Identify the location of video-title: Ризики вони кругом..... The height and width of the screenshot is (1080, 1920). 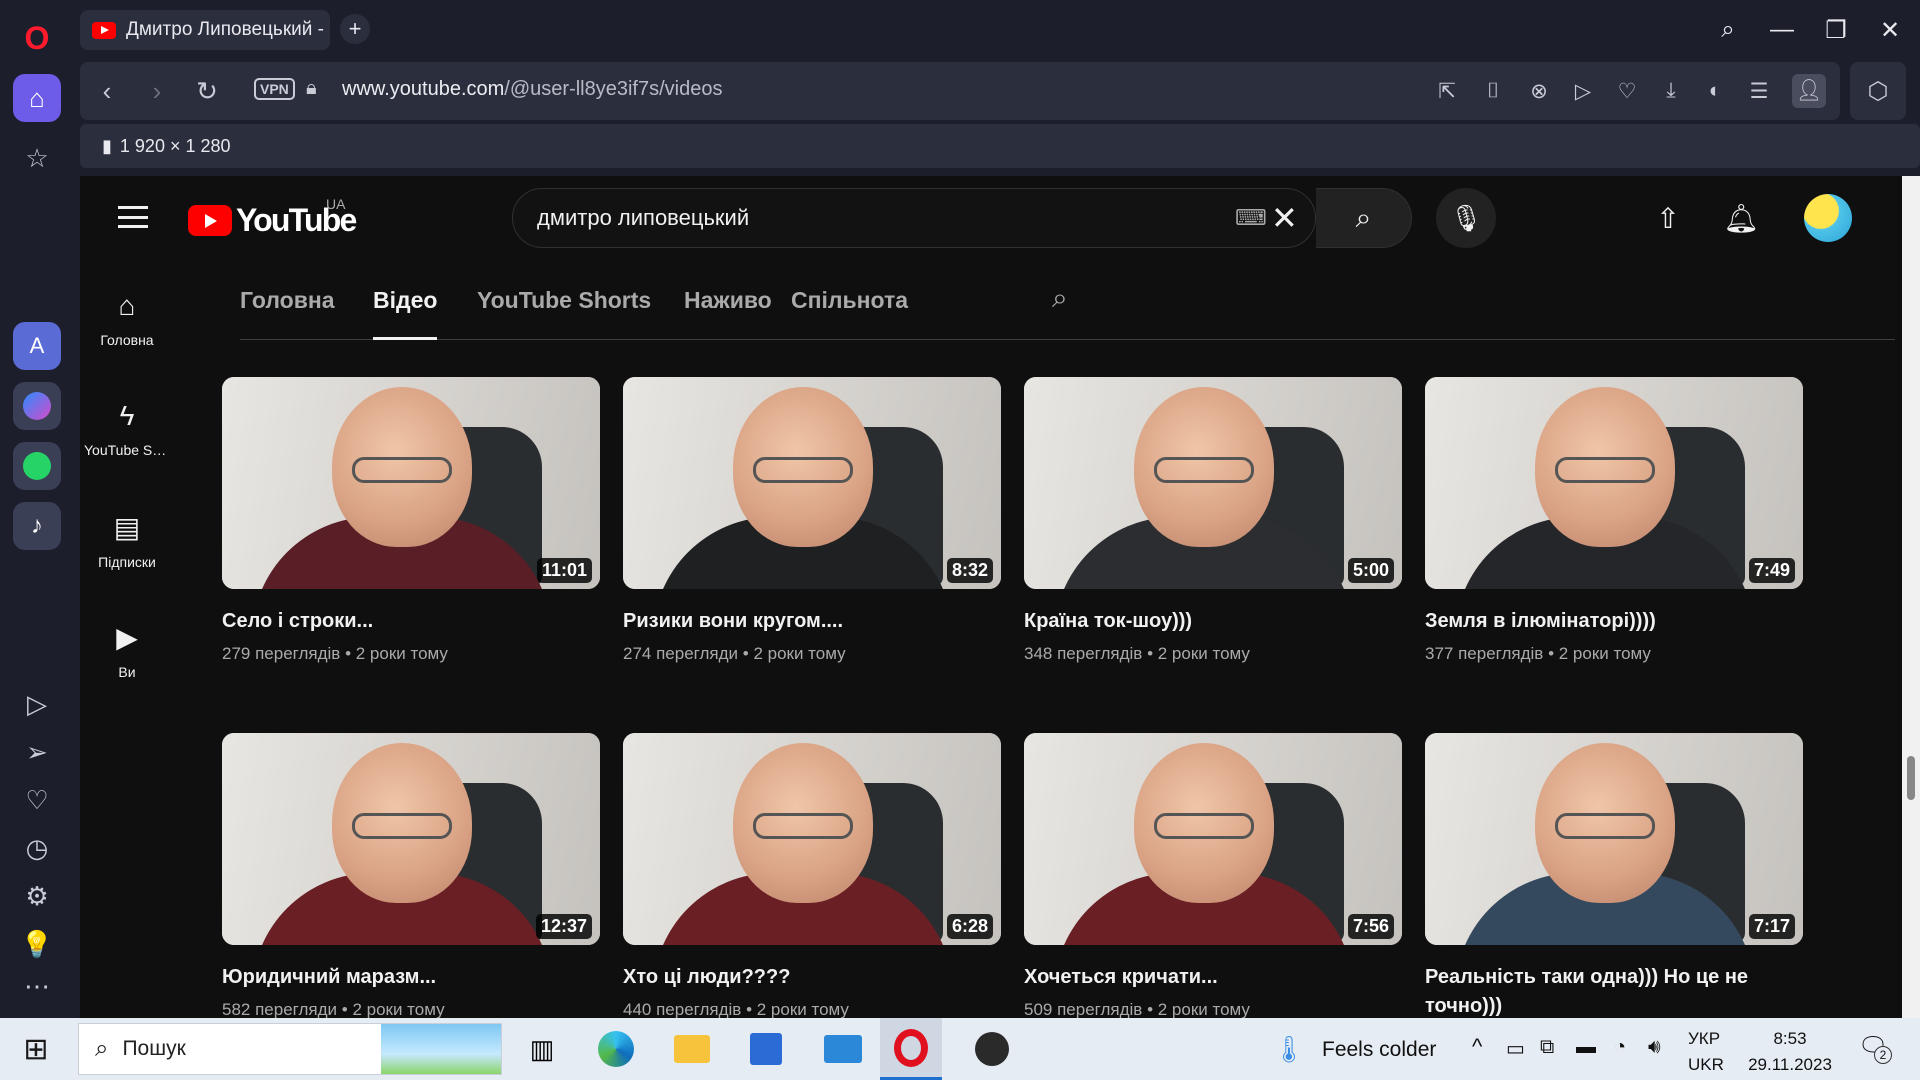
(812, 621).